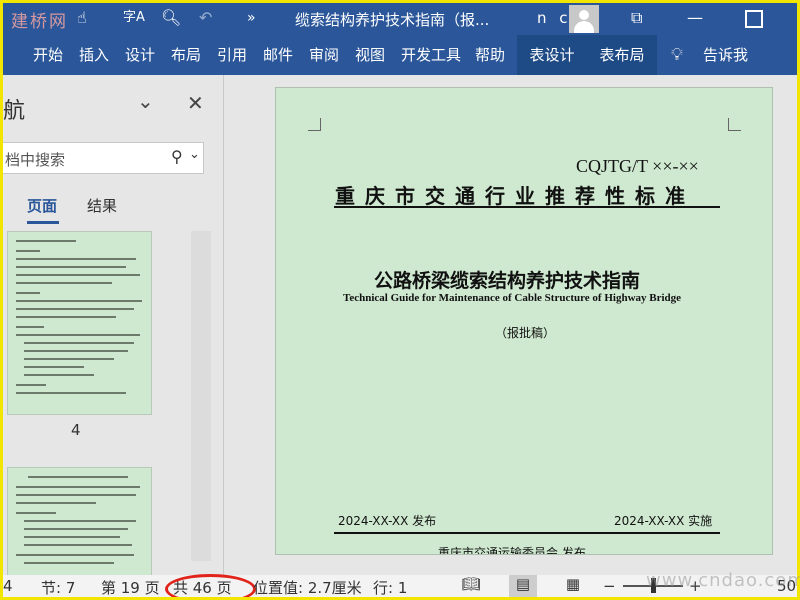 The image size is (800, 600). Describe the element at coordinates (8, 586) in the screenshot. I see `status-page-fragment: 4` at that location.